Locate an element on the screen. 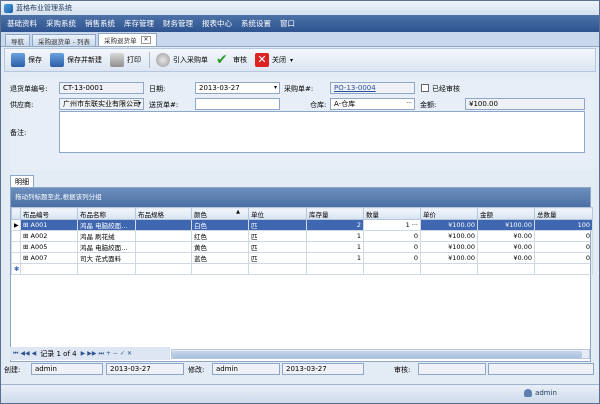 Image resolution: width=600 pixels, height=404 pixels. po-label: 采购单#: is located at coordinates (299, 89).